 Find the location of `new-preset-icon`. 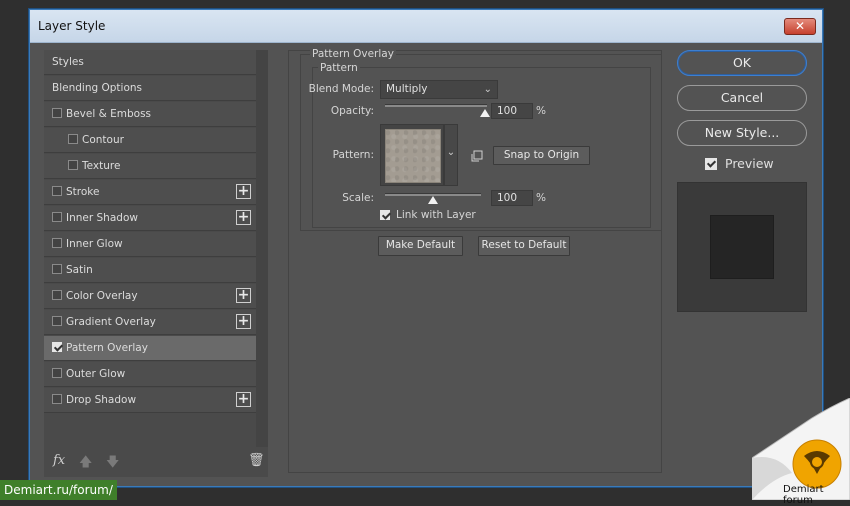

new-preset-icon is located at coordinates (477, 156).